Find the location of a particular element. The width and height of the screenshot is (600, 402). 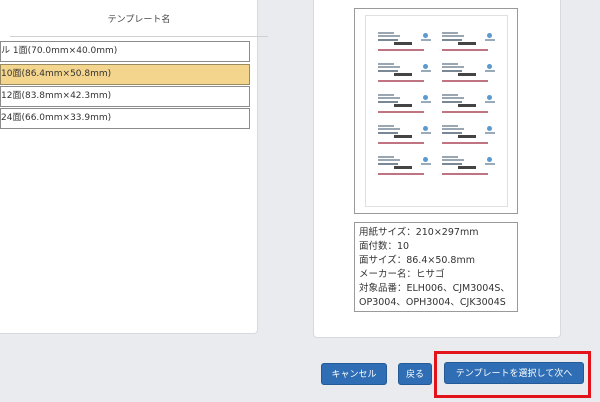

back-button: 戻る is located at coordinates (415, 374).